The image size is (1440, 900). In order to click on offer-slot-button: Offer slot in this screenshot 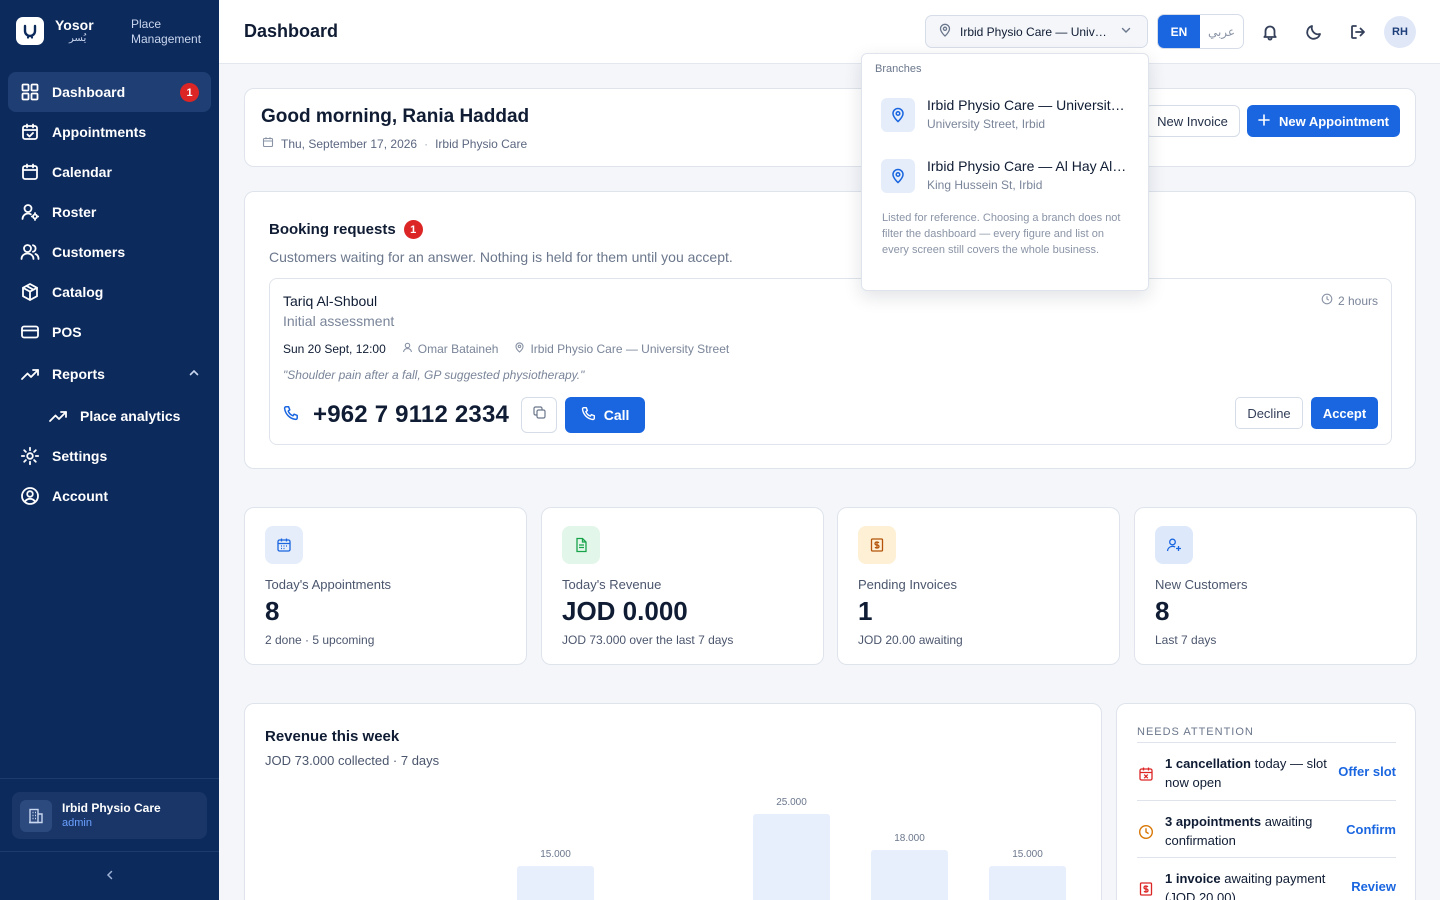, I will do `click(1367, 771)`.